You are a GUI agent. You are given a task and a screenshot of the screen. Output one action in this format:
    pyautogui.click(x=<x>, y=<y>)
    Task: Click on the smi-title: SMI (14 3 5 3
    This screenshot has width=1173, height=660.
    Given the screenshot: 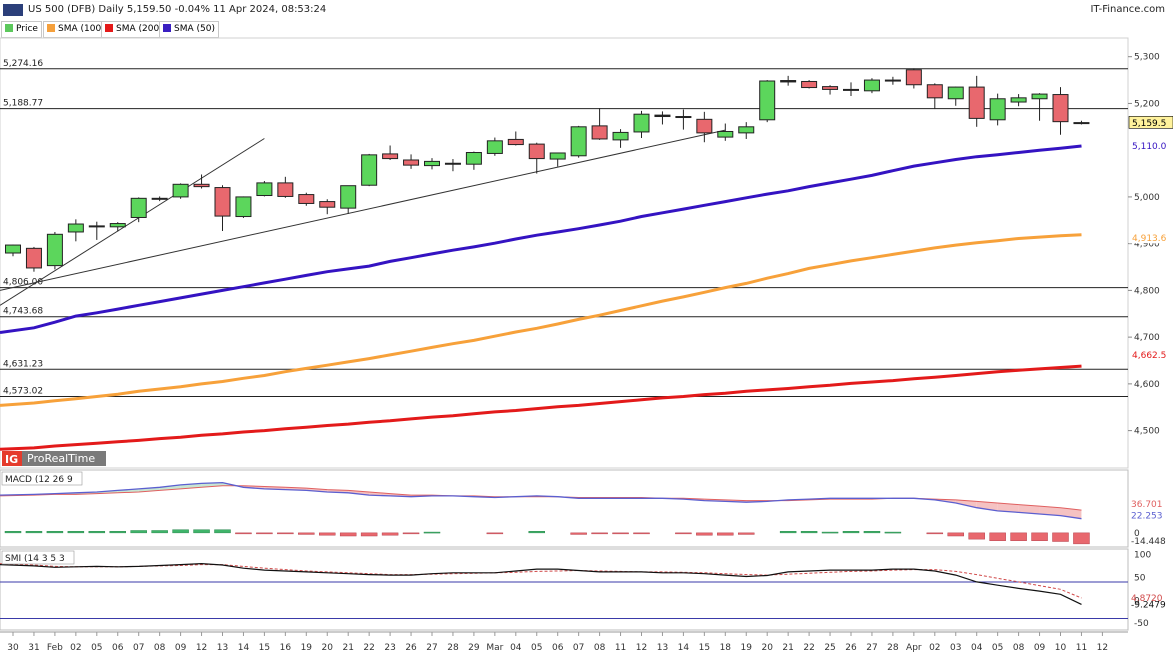 What is the action you would take?
    pyautogui.click(x=35, y=559)
    